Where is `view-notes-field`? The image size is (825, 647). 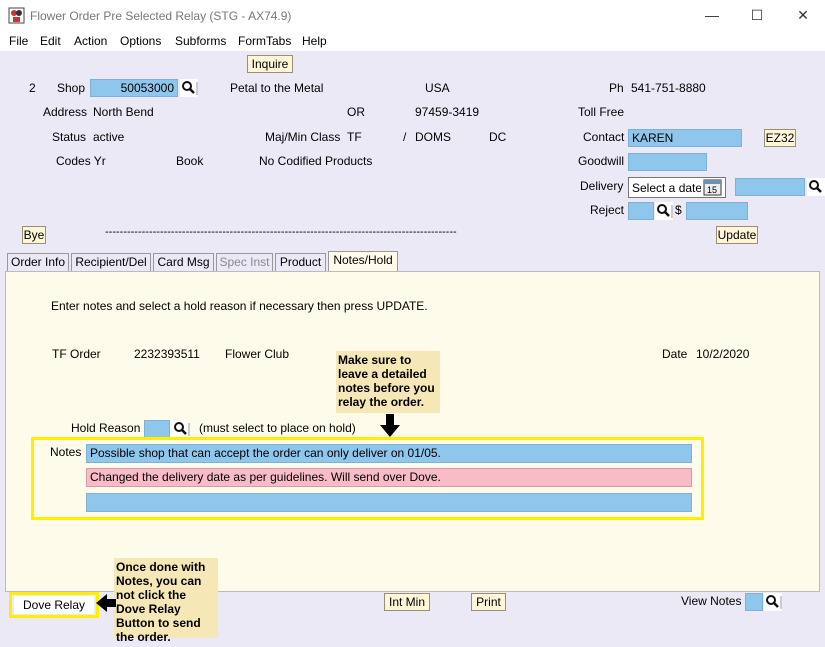 view-notes-field is located at coordinates (754, 602).